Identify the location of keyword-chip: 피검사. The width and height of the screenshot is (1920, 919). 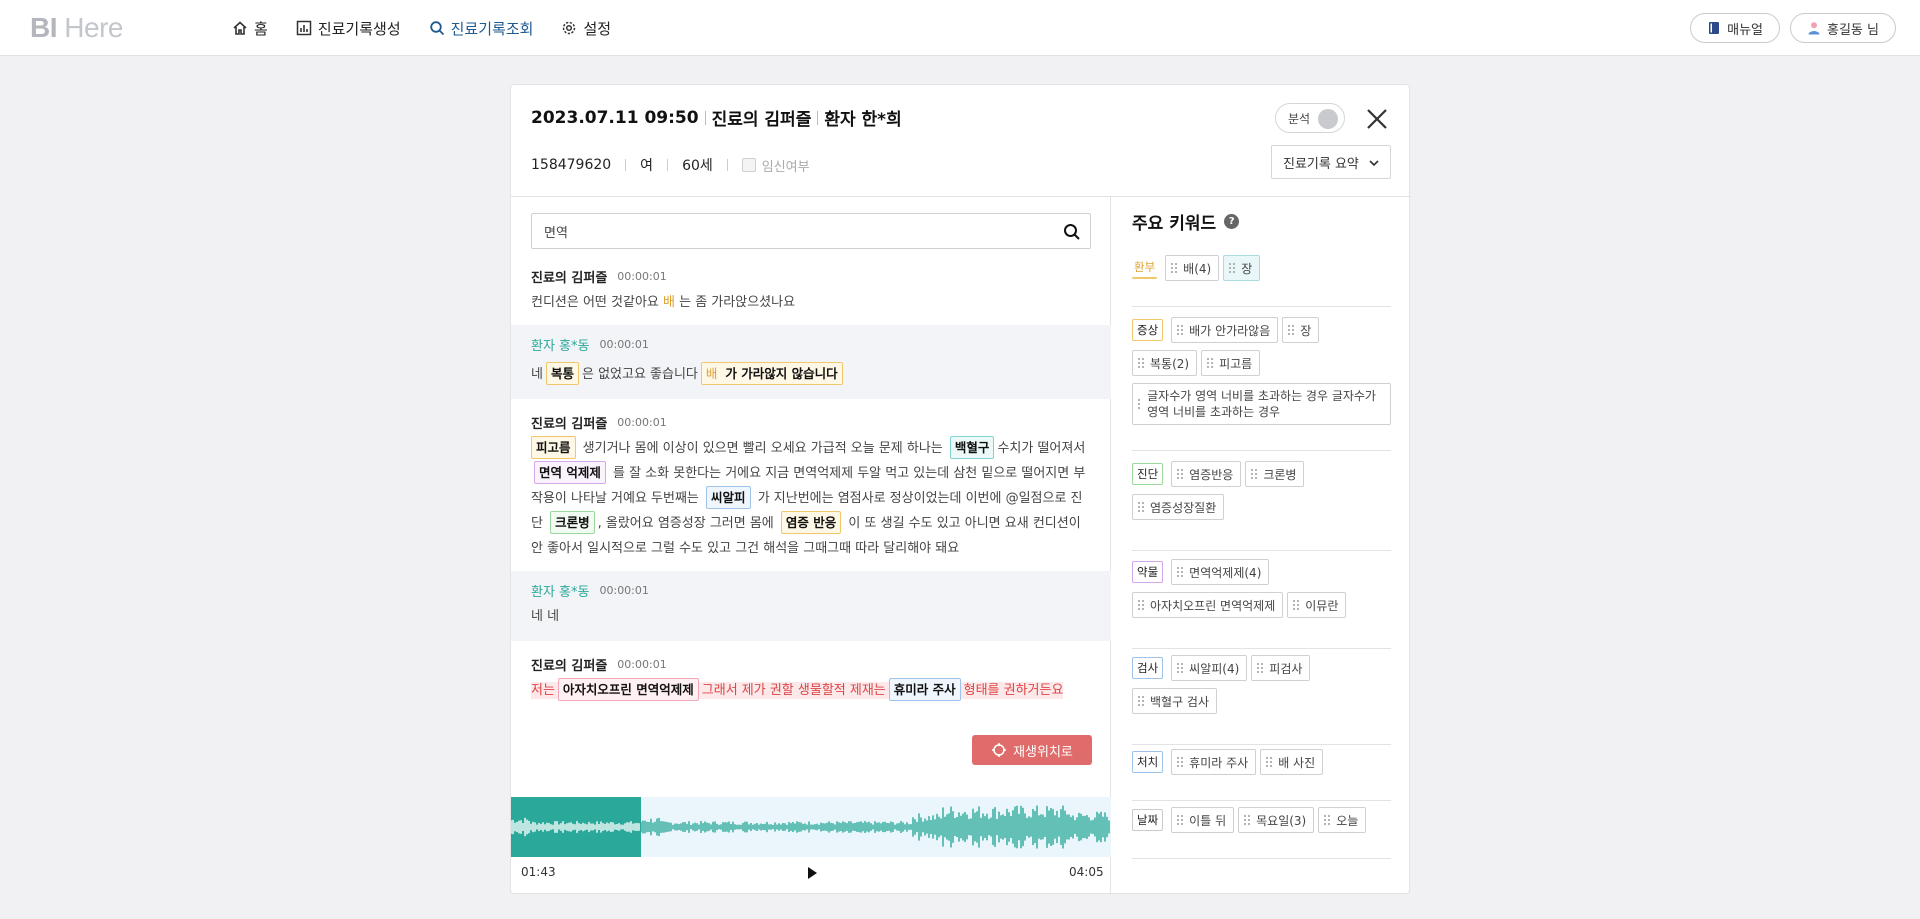
(1281, 668).